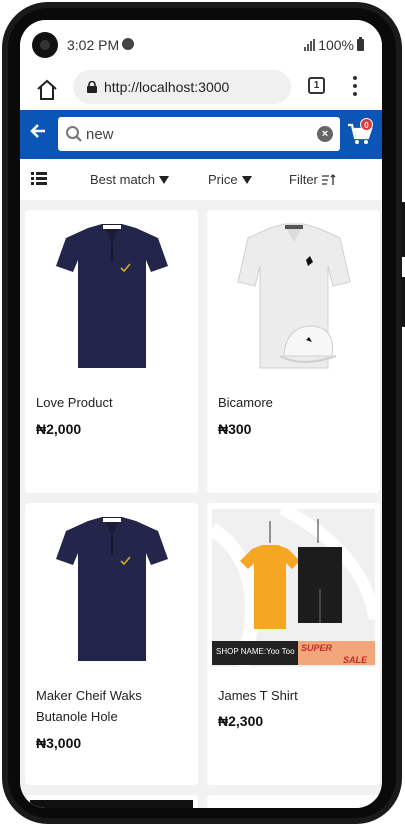  Describe the element at coordinates (93, 45) in the screenshot. I see `status-time: 3:02 PM` at that location.